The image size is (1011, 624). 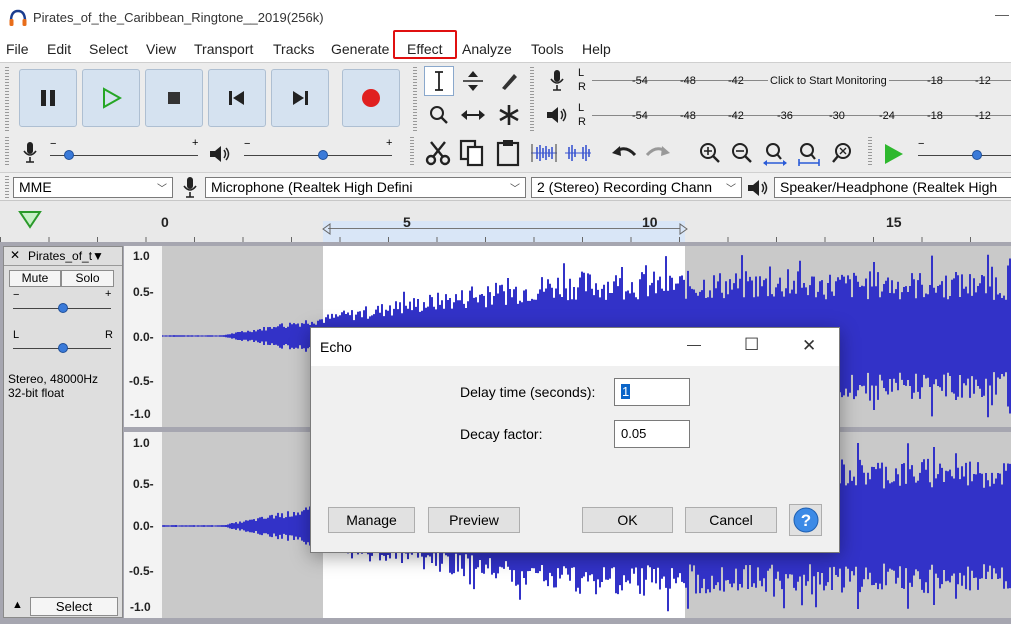 What do you see at coordinates (627, 520) in the screenshot?
I see `ok-button: OK` at bounding box center [627, 520].